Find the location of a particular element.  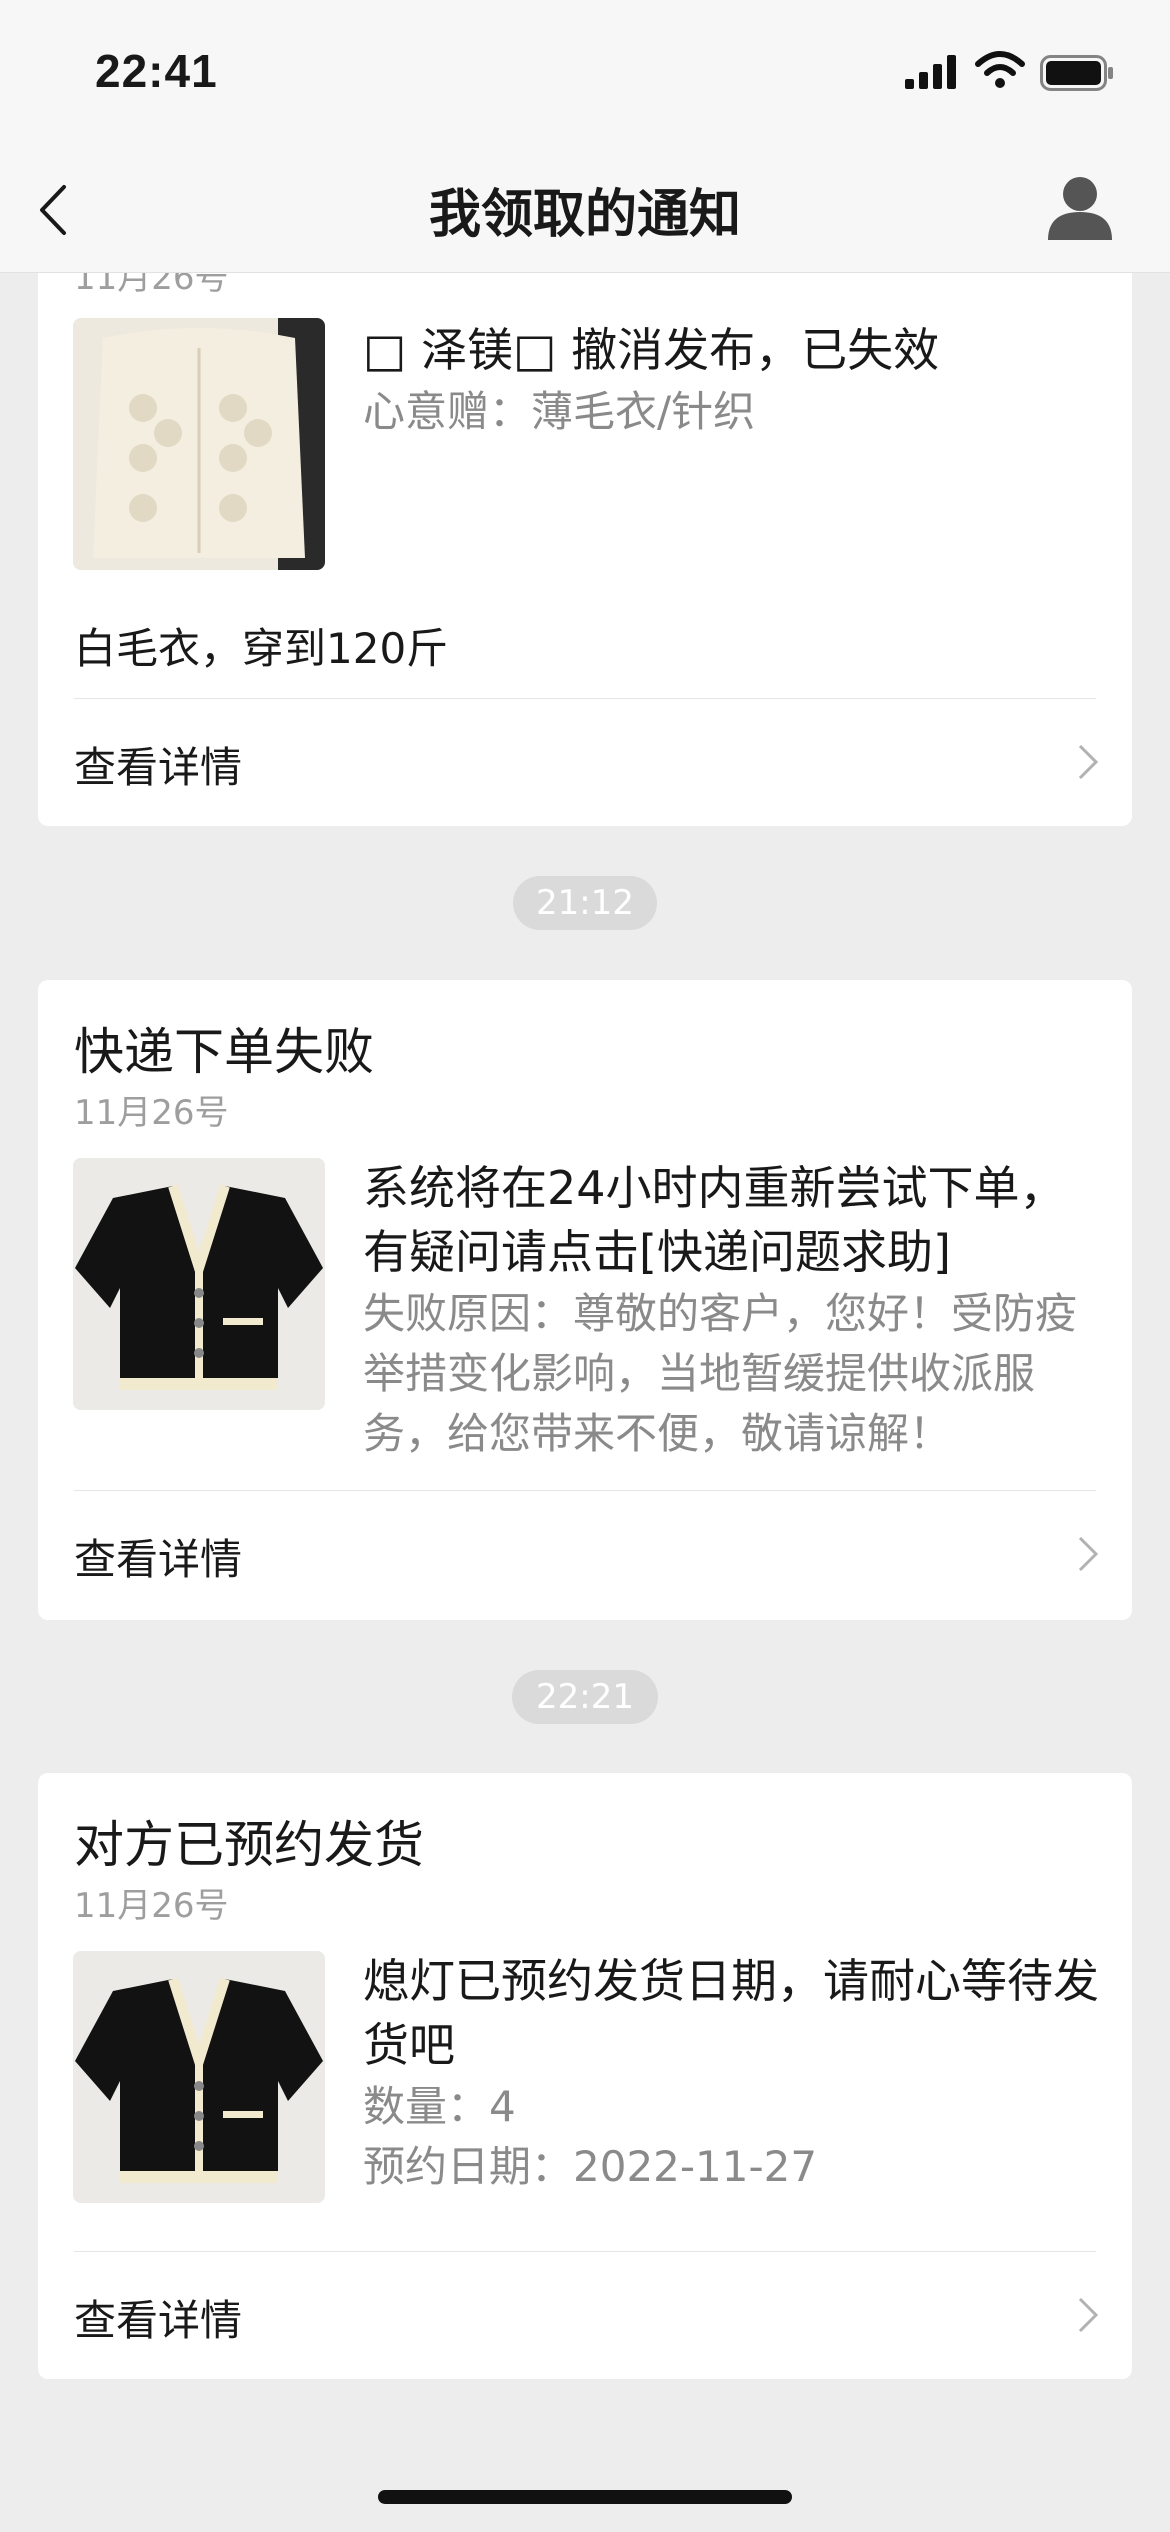

home-indicator is located at coordinates (585, 2497).